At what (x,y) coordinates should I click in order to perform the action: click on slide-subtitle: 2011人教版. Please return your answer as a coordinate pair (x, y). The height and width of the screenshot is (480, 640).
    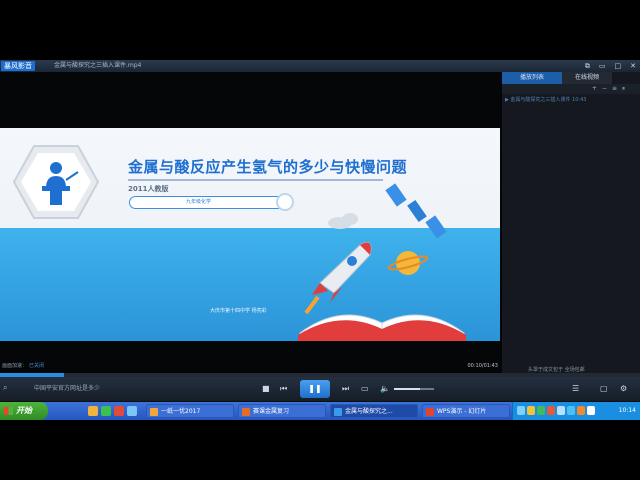
    Looking at the image, I should click on (148, 189).